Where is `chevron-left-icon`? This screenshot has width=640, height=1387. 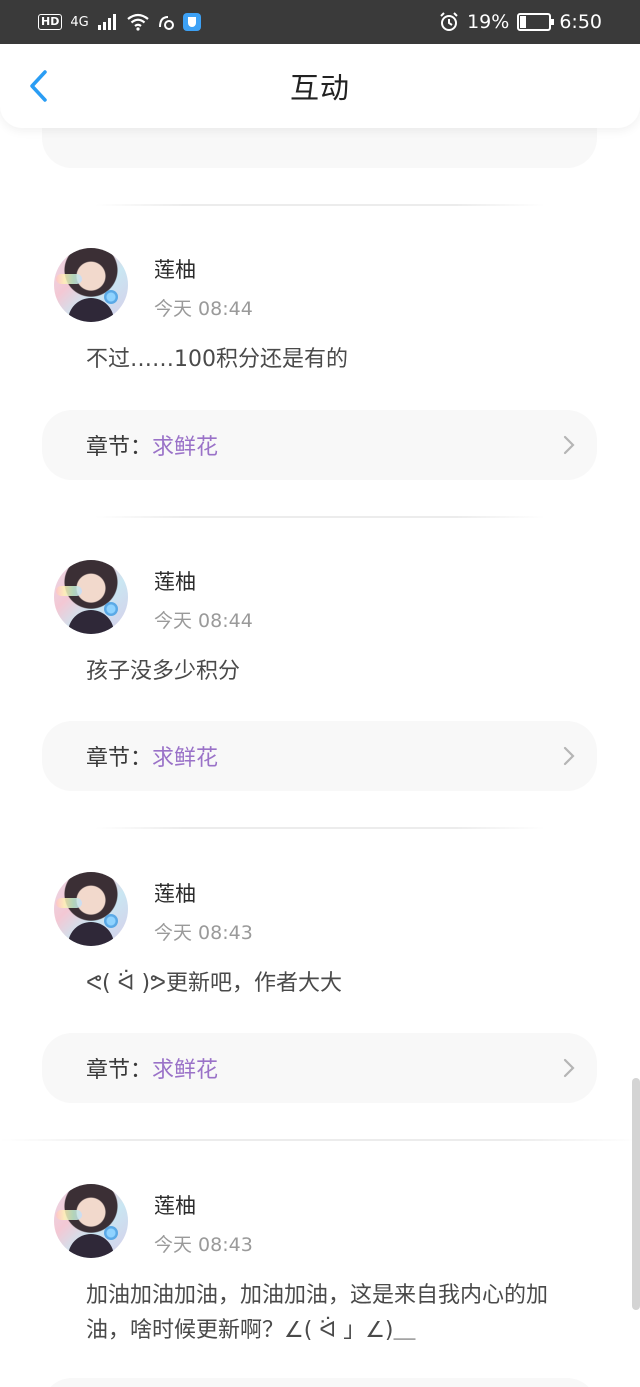
chevron-left-icon is located at coordinates (38, 86).